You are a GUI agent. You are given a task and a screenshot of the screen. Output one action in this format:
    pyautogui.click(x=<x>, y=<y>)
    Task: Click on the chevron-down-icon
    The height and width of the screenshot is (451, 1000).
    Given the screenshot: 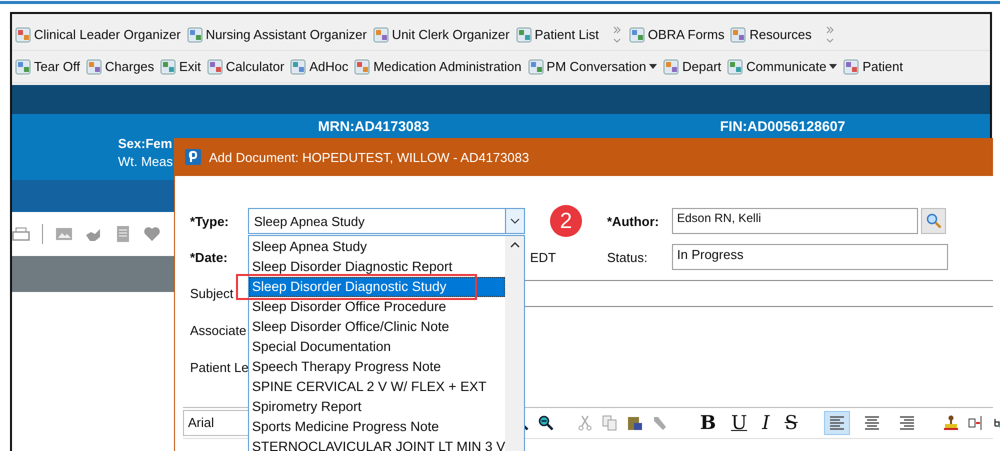 What is the action you would take?
    pyautogui.click(x=515, y=221)
    